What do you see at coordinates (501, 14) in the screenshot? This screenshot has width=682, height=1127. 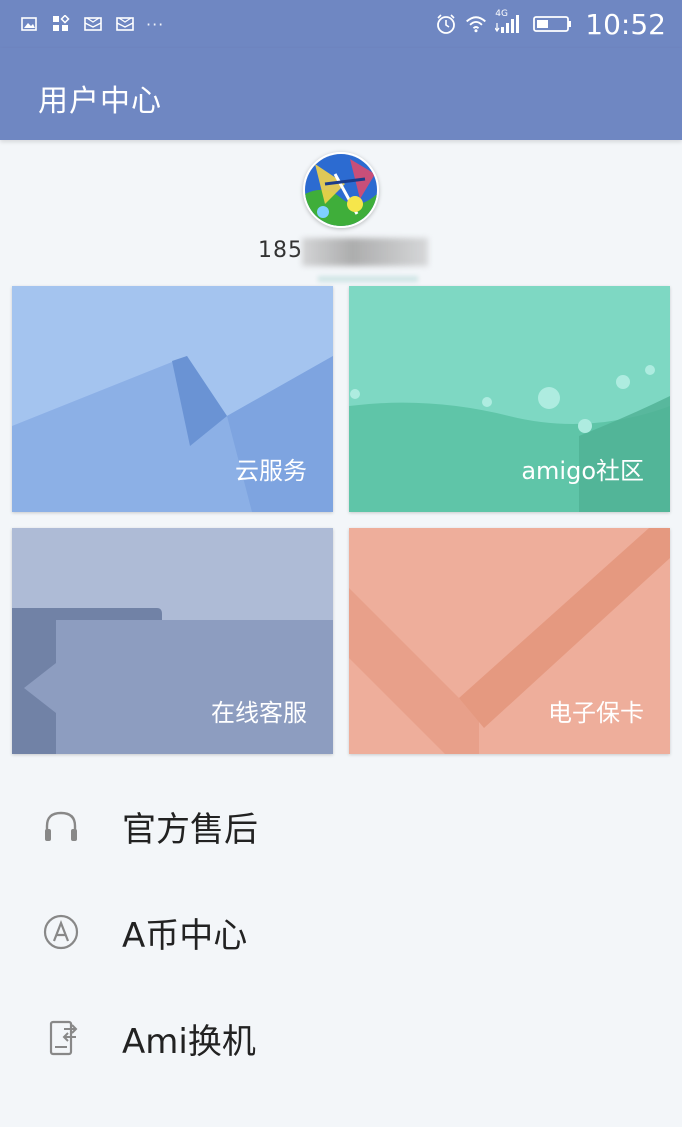 I see `network-type-label: 4G` at bounding box center [501, 14].